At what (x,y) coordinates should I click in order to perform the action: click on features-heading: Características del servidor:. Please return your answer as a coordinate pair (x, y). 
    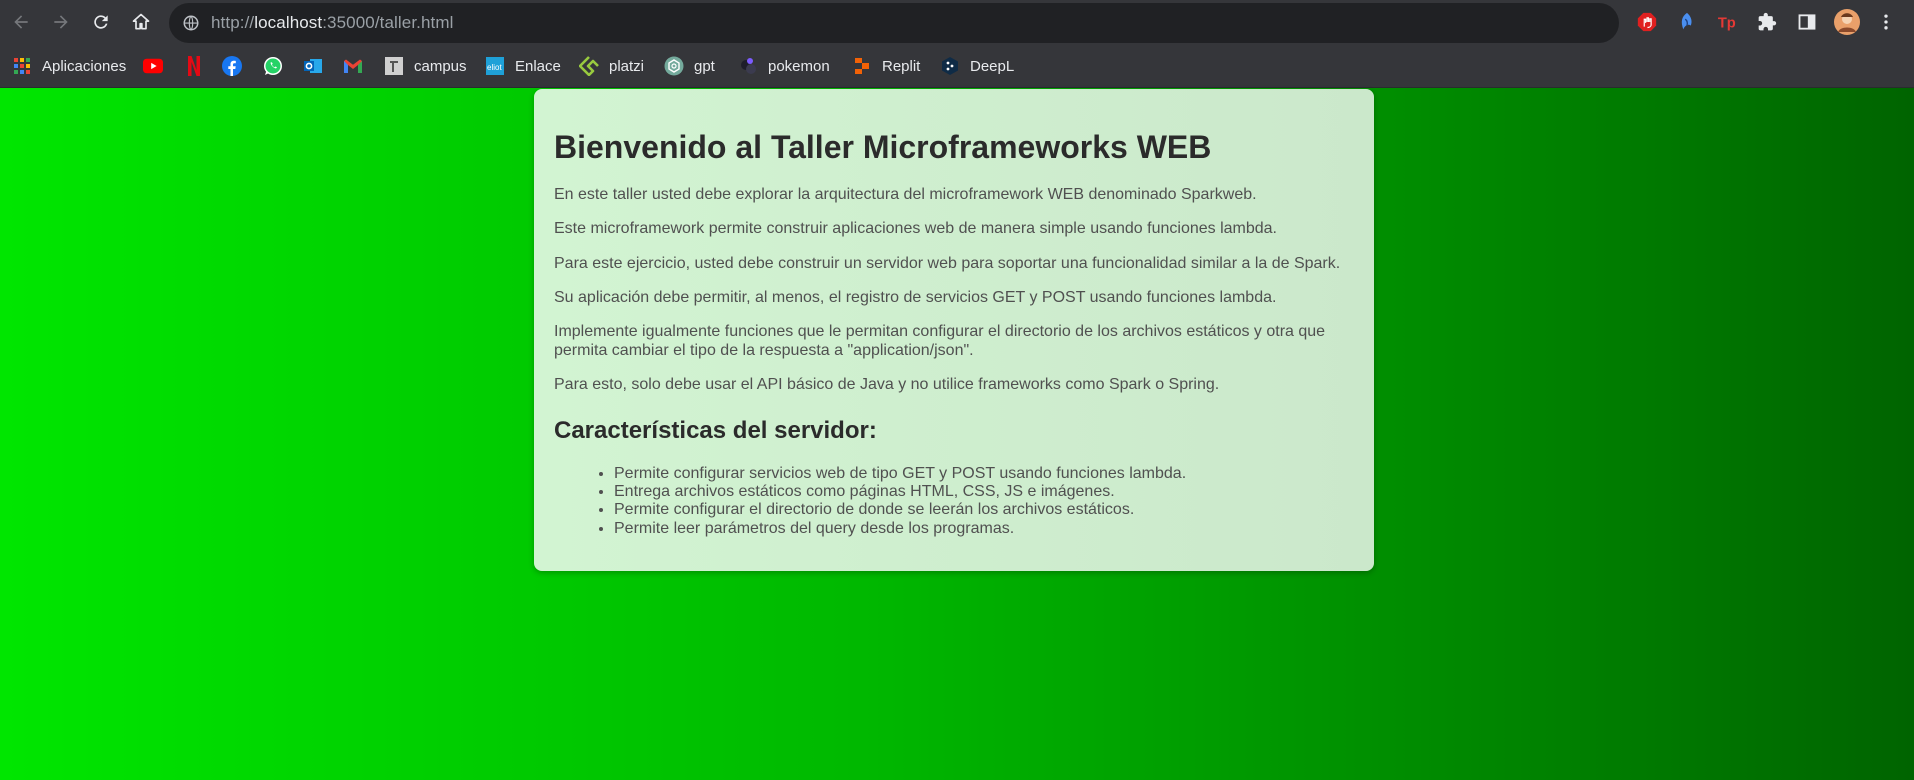
    Looking at the image, I should click on (715, 430).